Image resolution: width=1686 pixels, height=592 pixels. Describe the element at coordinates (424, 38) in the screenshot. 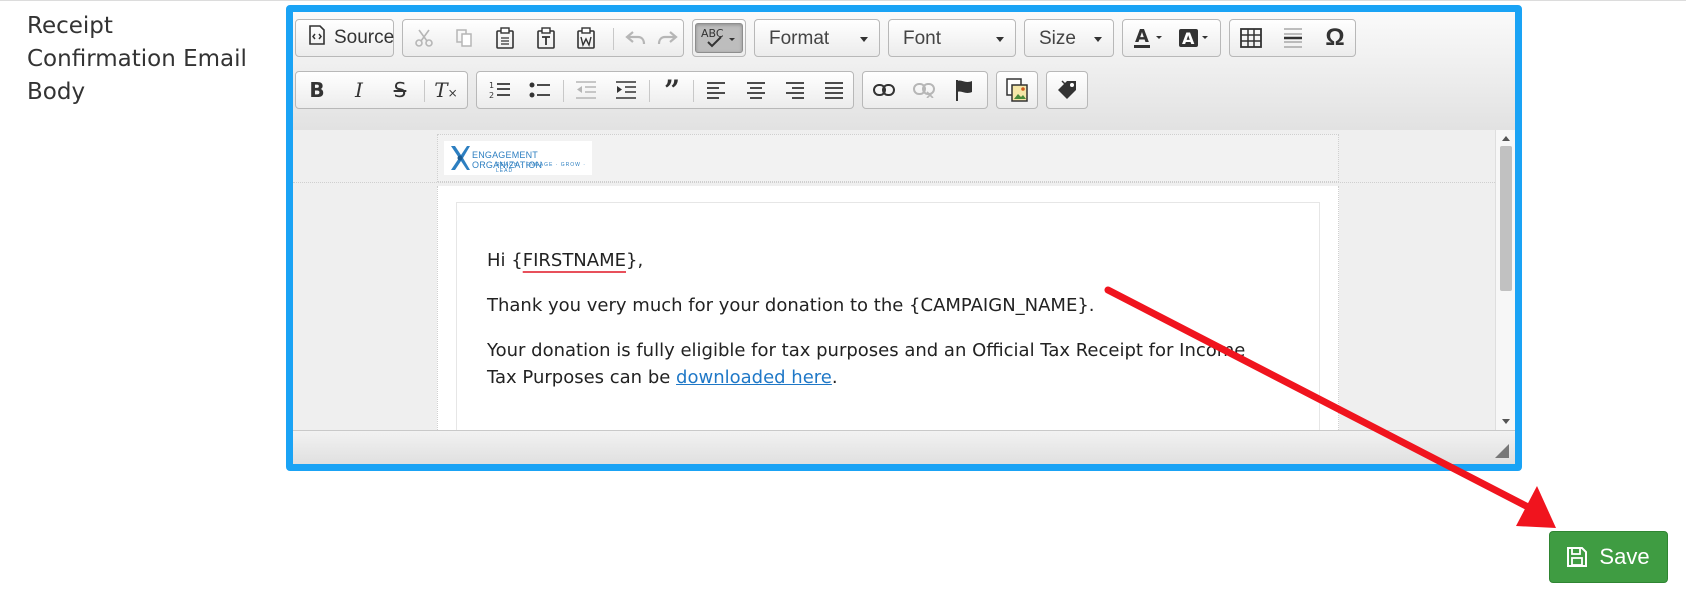

I see `cut-button` at that location.